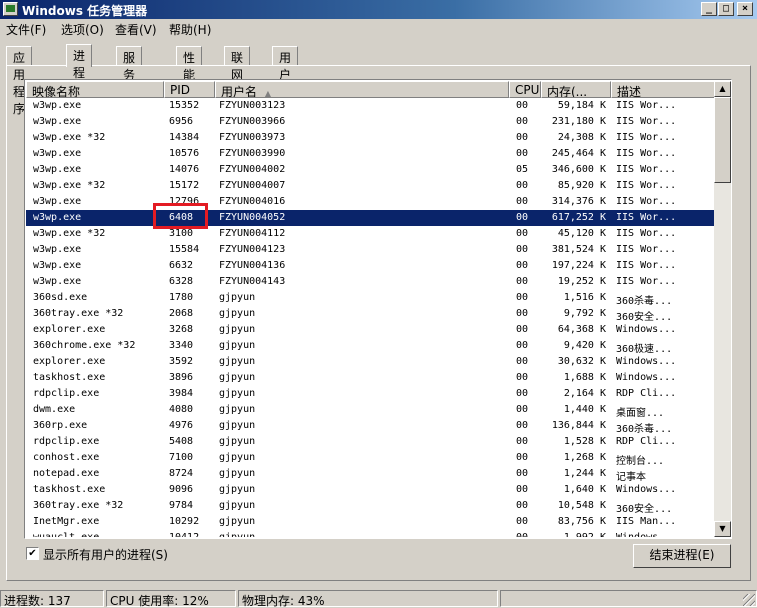 This screenshot has width=757, height=608. I want to click on tab-applications: 应用程序, so click(19, 81).